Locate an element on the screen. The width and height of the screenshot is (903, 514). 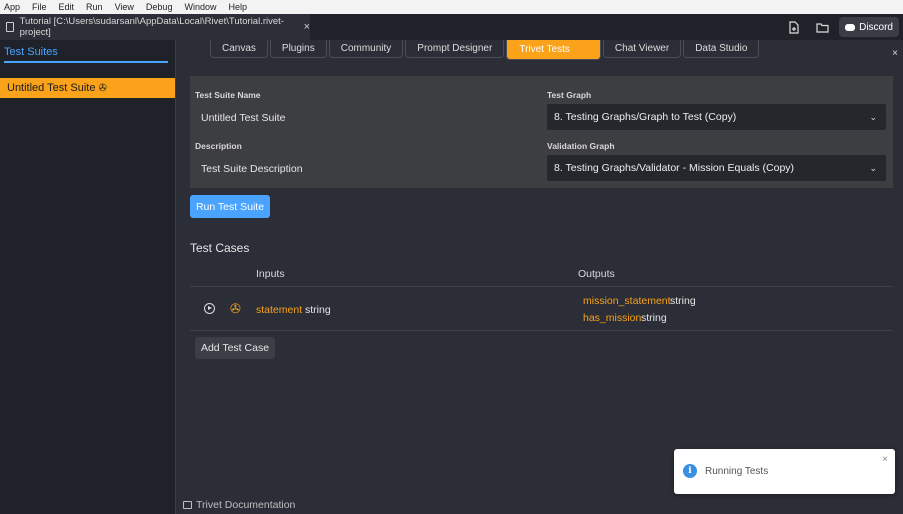
document-icon is located at coordinates (10, 27).